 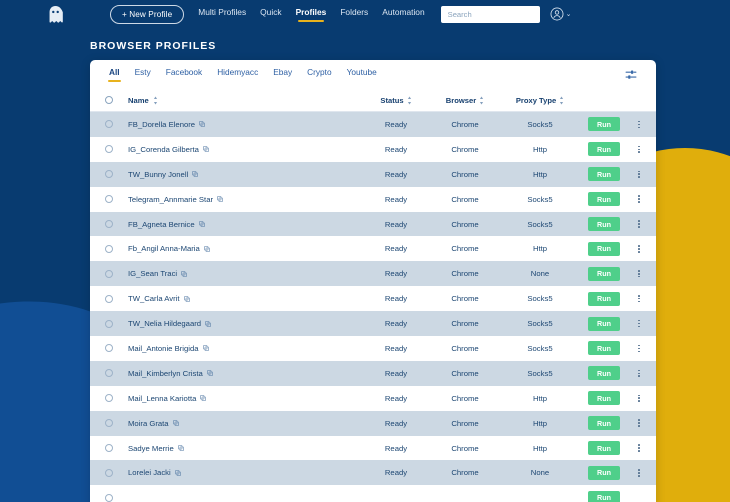 I want to click on row-name-cell: IG_Corenda Gilberta, so click(x=245, y=149).